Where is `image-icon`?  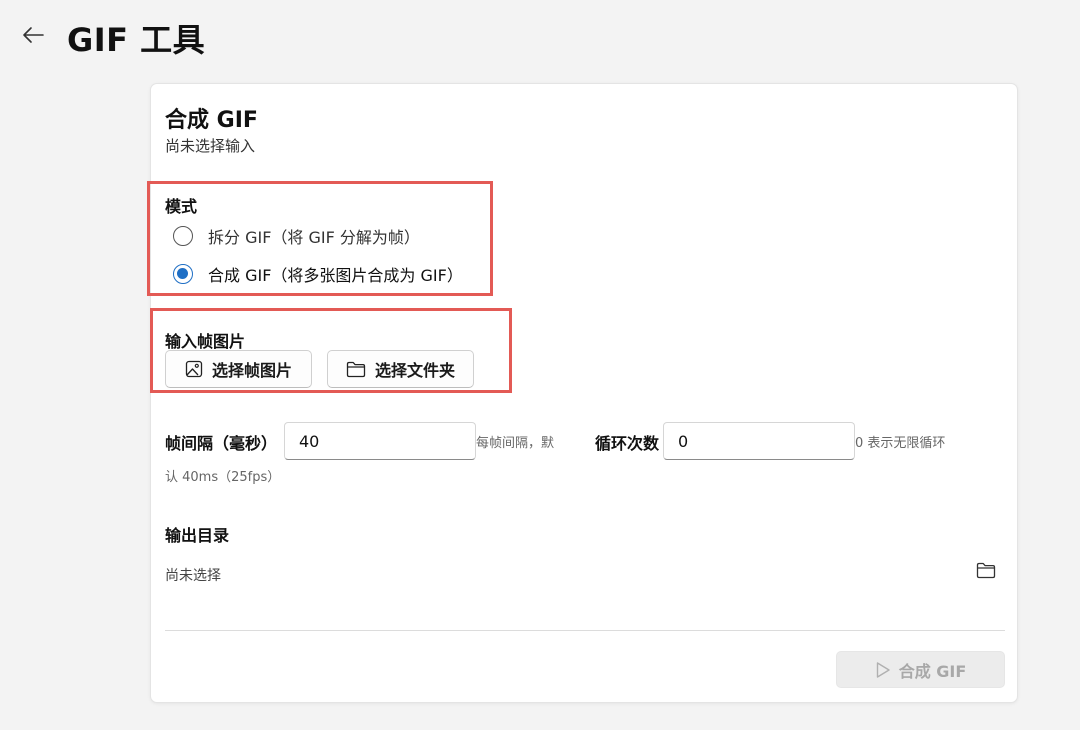 image-icon is located at coordinates (194, 369).